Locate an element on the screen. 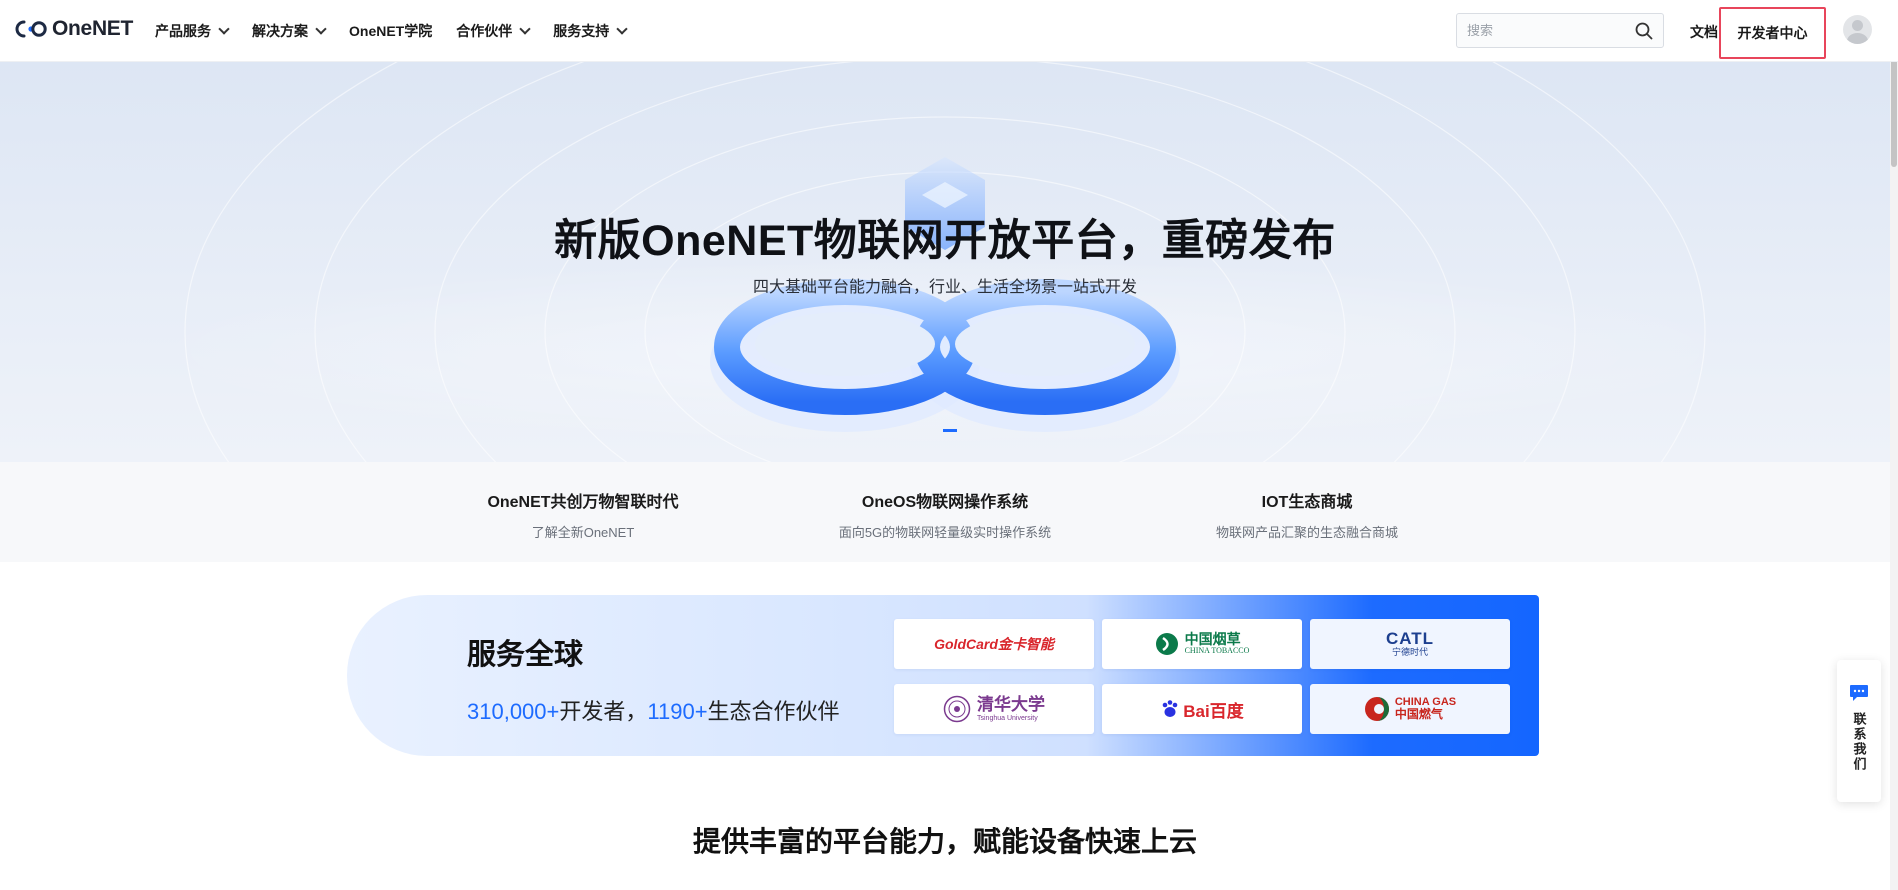 The width and height of the screenshot is (1898, 890). feature-onenet: OneNET共创万物智联时代 了解全新OneNET is located at coordinates (583, 512).